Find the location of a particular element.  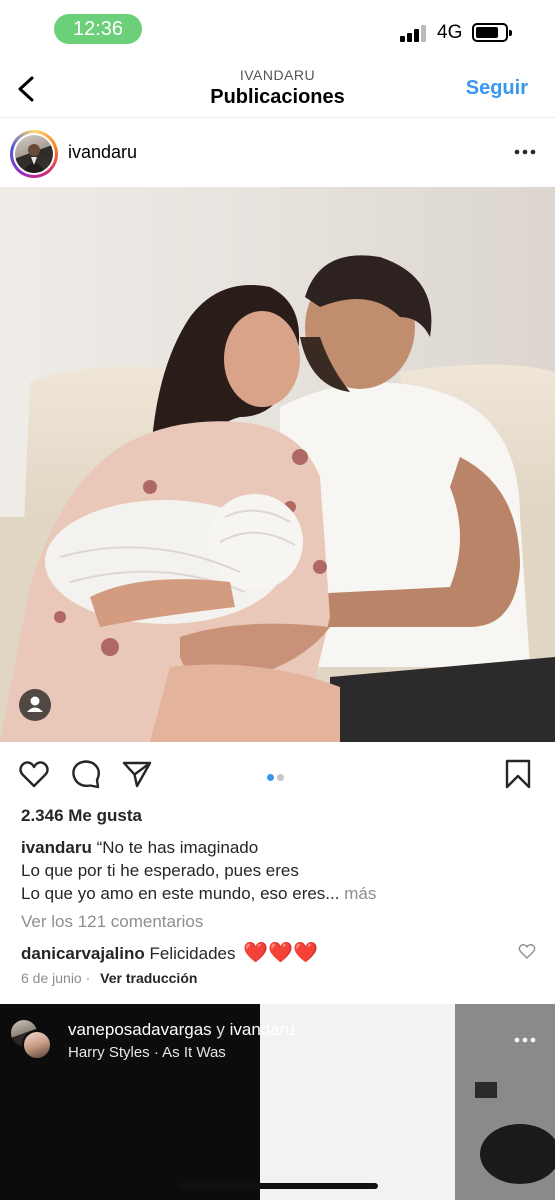

comment-username: danicarvajalino is located at coordinates (83, 953).